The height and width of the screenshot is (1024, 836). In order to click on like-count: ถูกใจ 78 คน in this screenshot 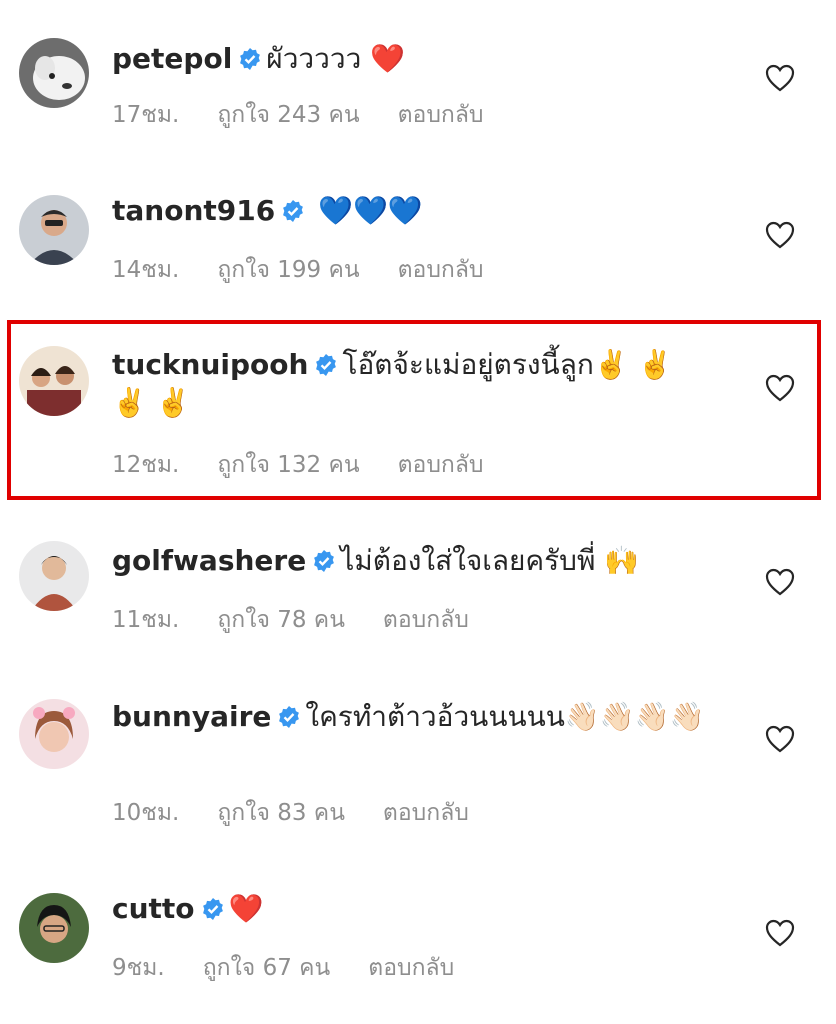, I will do `click(281, 620)`.